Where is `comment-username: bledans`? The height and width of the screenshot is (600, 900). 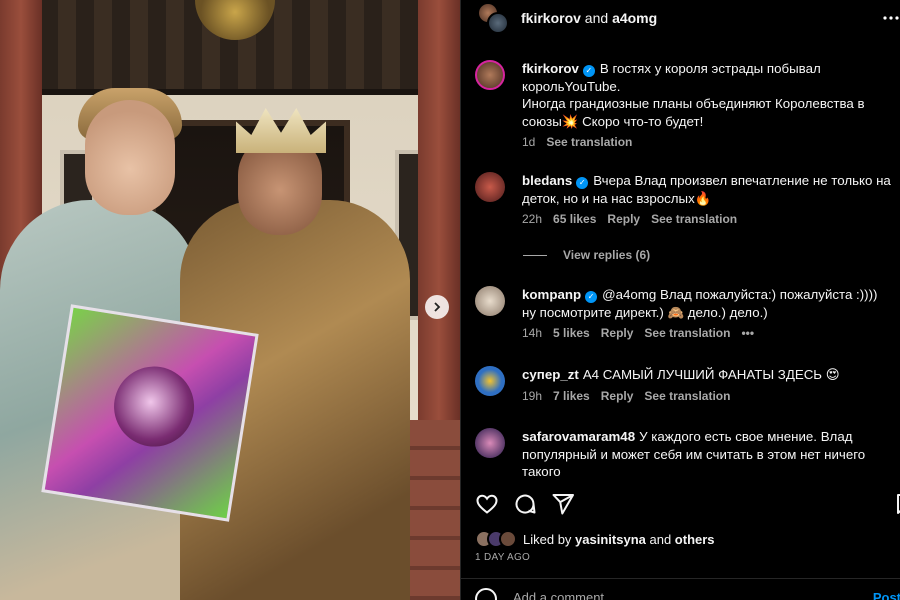 comment-username: bledans is located at coordinates (547, 180).